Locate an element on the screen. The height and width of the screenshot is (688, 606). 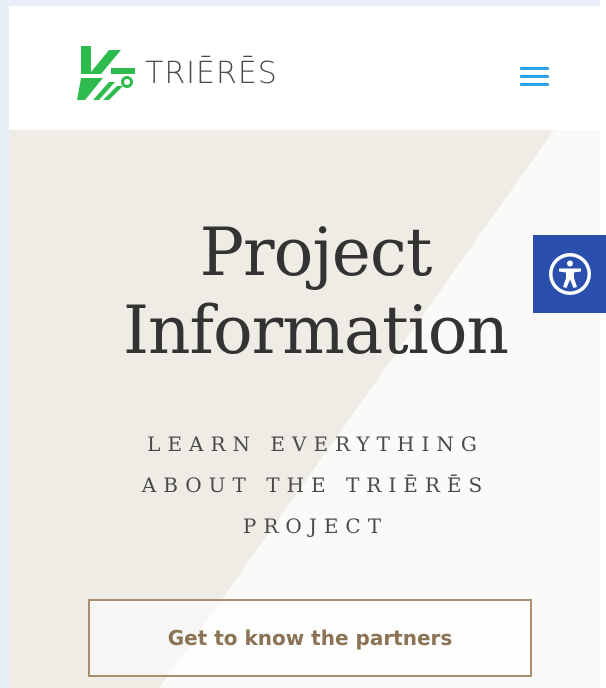
trieres-logo-icon is located at coordinates (106, 73).